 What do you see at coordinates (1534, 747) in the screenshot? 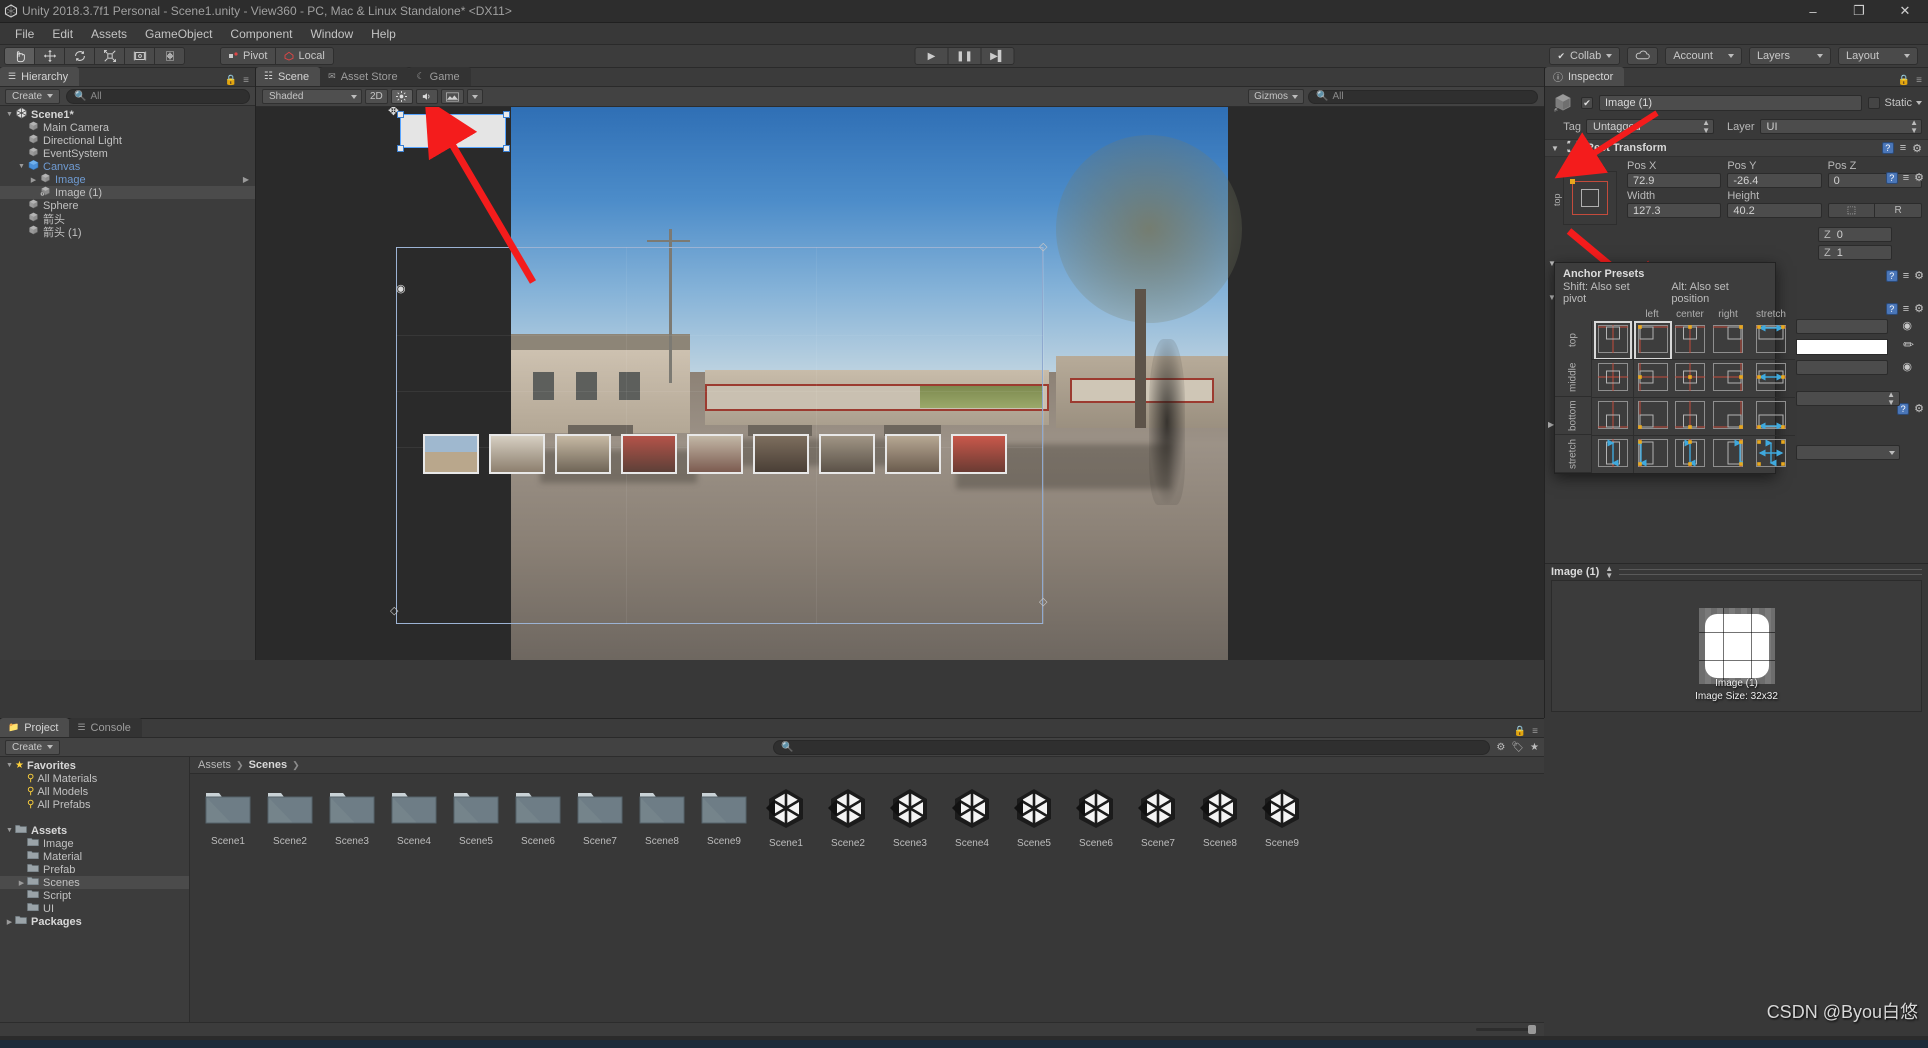
I see `favorite-icon: ★` at bounding box center [1534, 747].